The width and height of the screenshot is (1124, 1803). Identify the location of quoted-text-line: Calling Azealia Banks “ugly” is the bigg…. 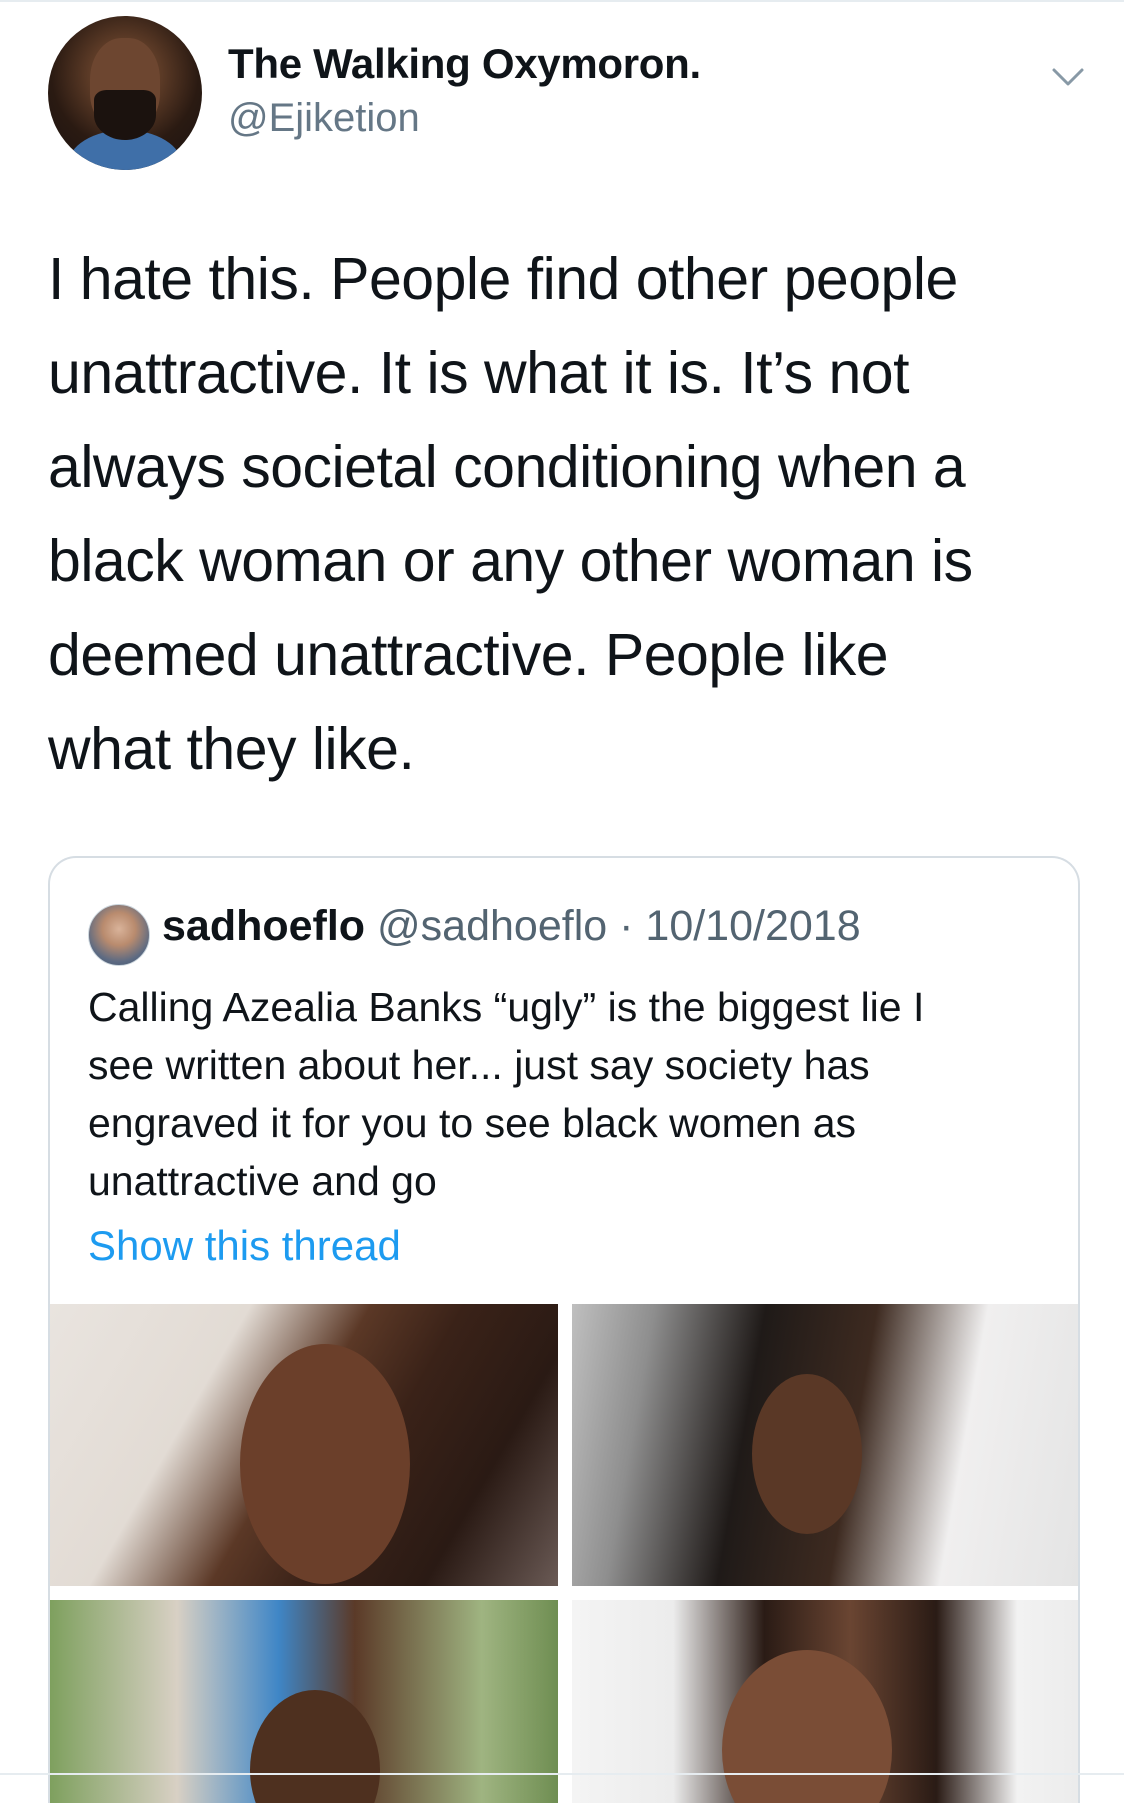
(506, 1007).